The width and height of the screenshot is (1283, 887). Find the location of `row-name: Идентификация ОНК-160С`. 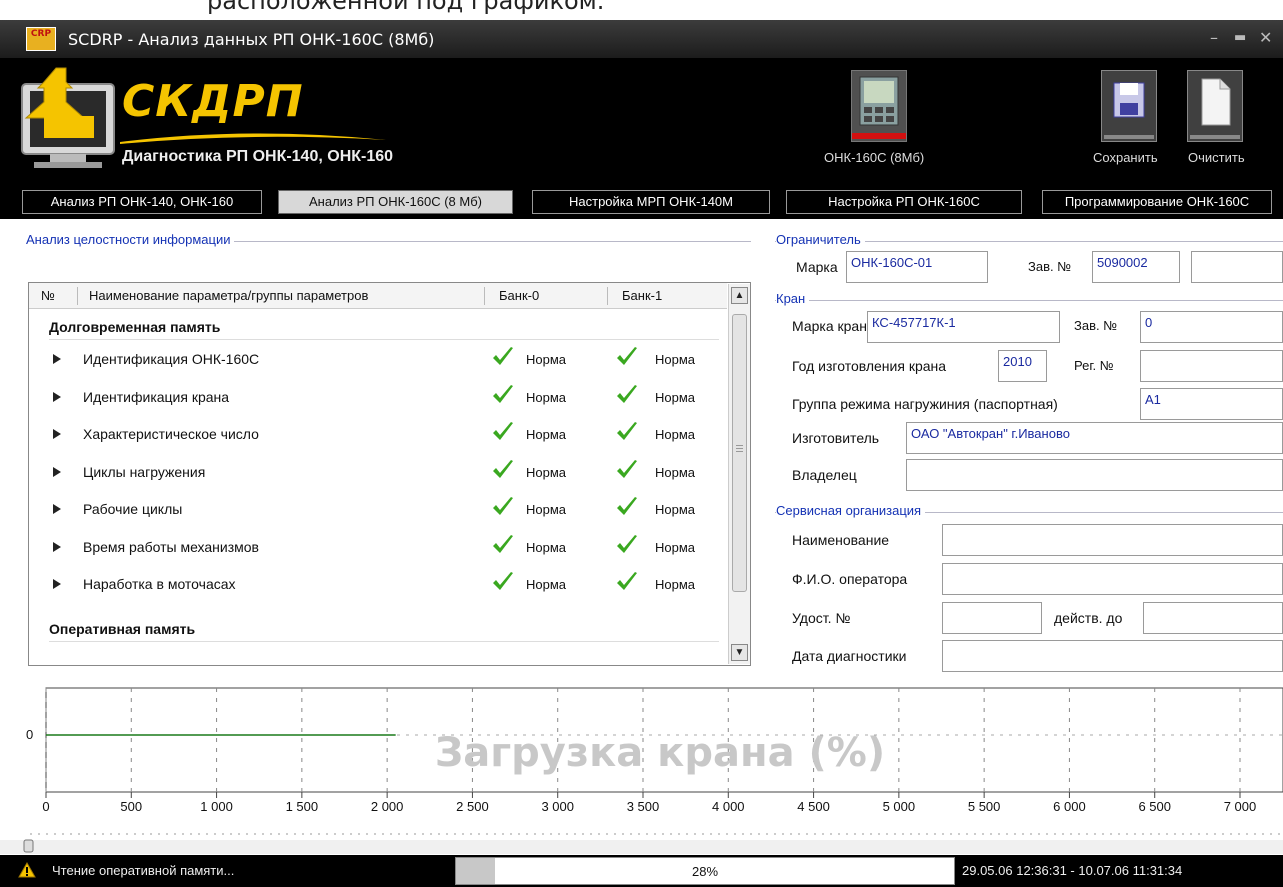

row-name: Идентификация ОНК-160С is located at coordinates (171, 359).